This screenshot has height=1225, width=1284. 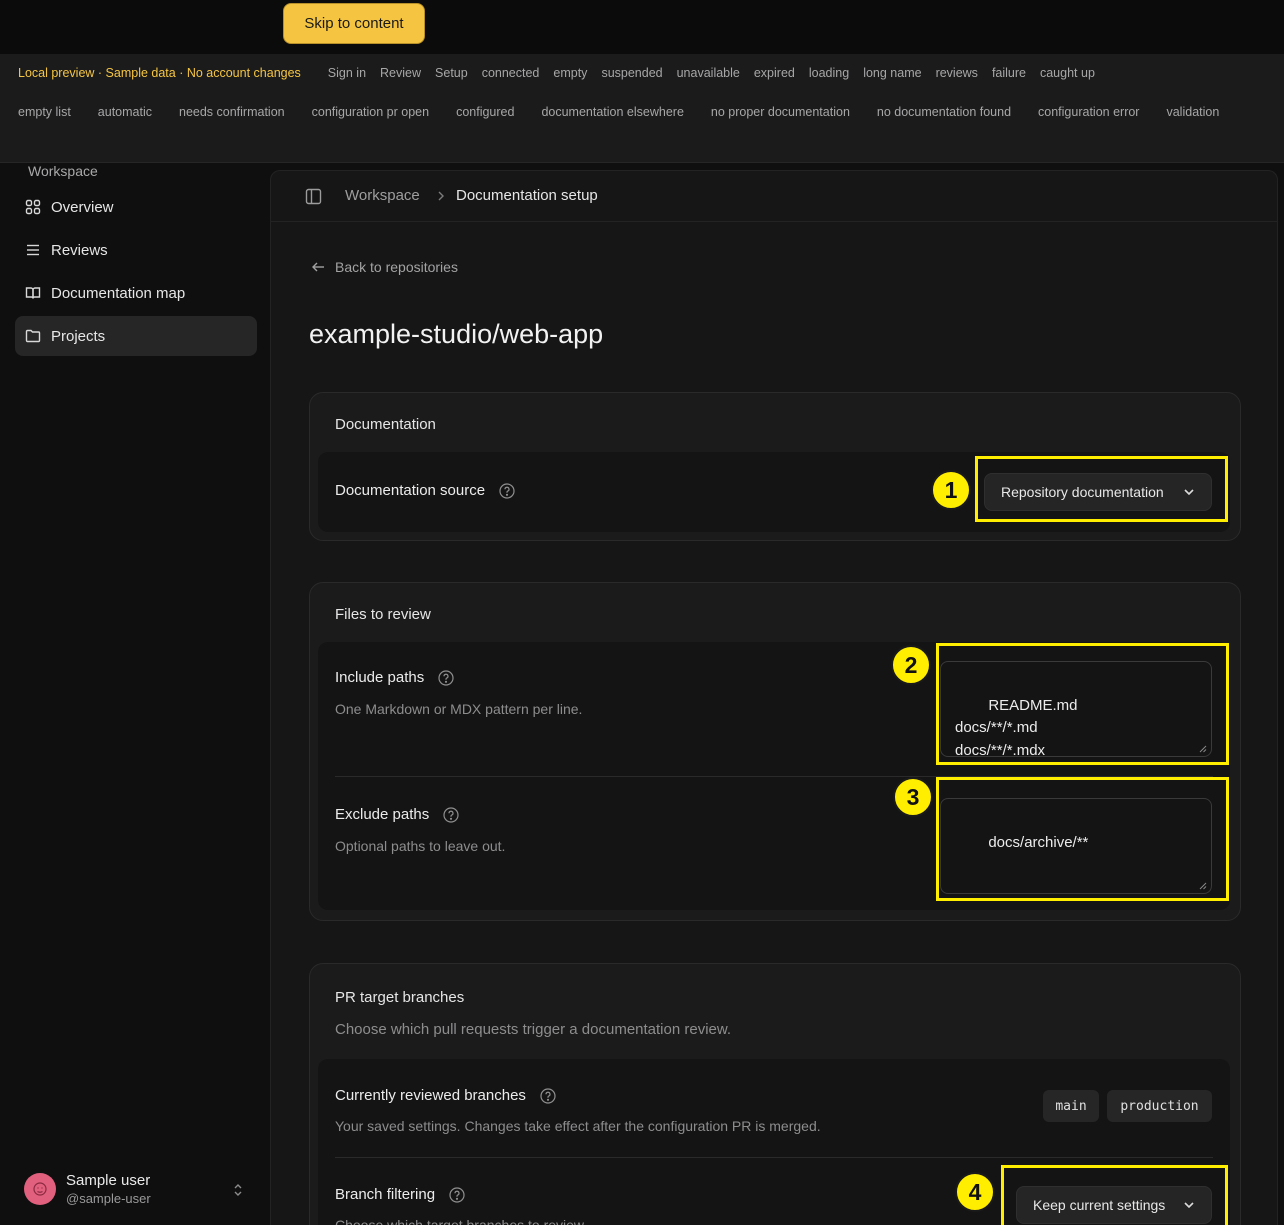 What do you see at coordinates (451, 73) in the screenshot?
I see `nav-link: Setup` at bounding box center [451, 73].